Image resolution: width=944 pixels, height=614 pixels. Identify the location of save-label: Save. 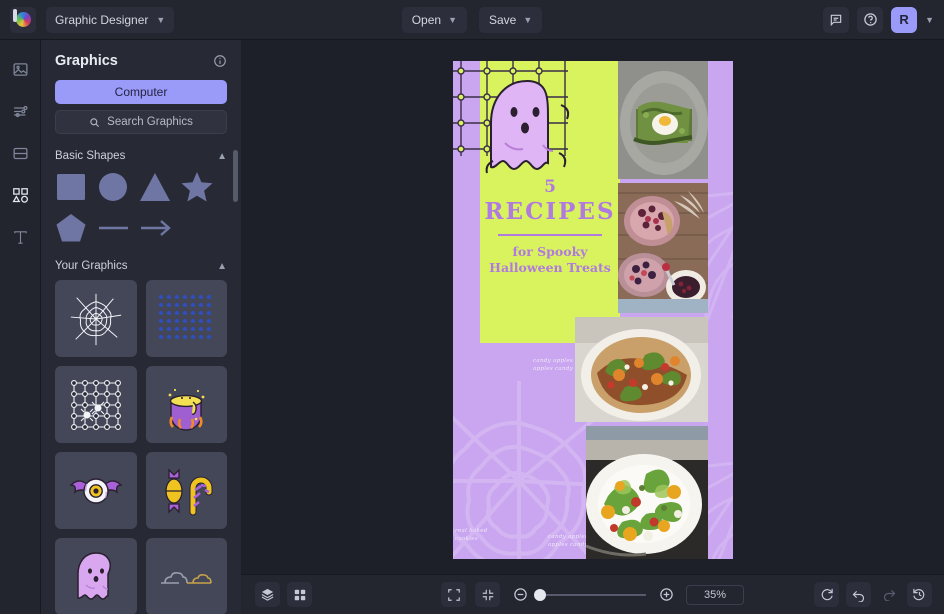
(503, 19).